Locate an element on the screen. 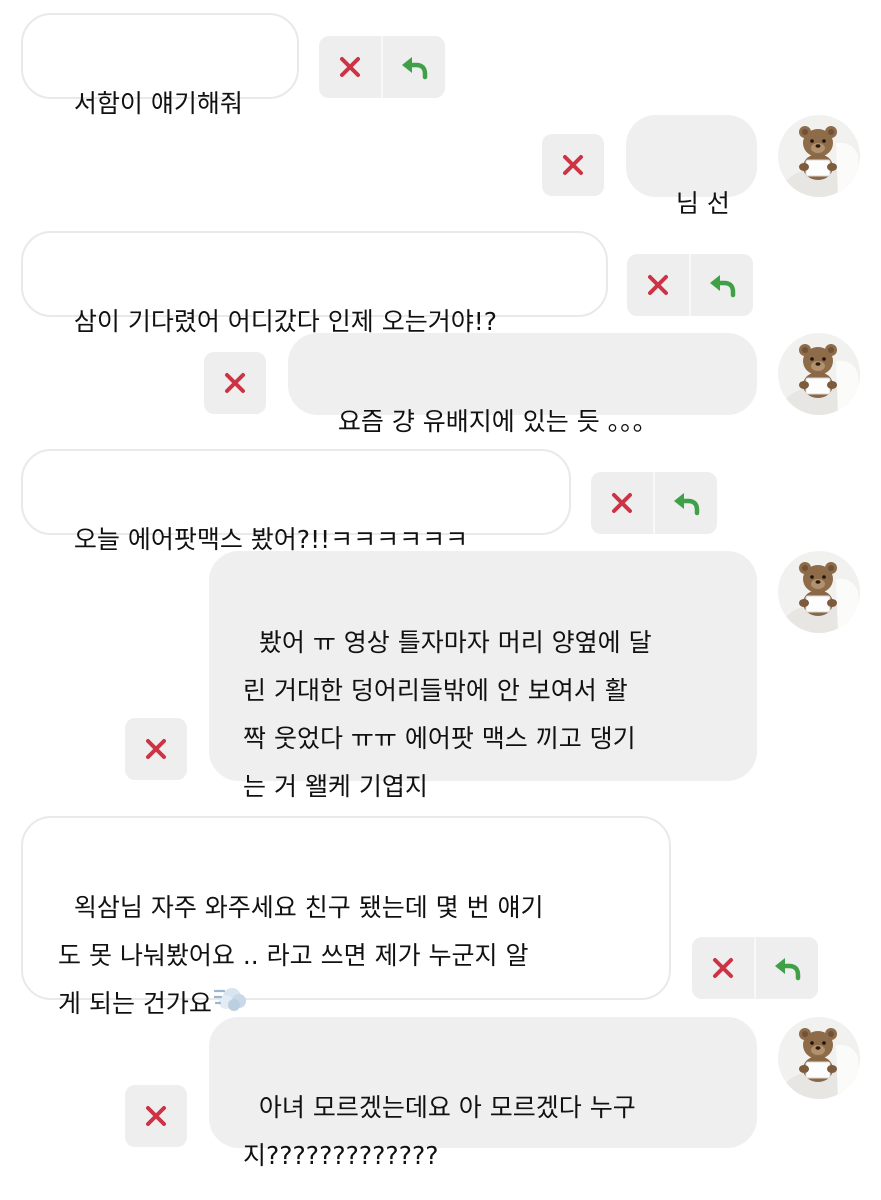 This screenshot has height=1200, width=881. outgoing-message-bubble: 님 선 is located at coordinates (691, 166).